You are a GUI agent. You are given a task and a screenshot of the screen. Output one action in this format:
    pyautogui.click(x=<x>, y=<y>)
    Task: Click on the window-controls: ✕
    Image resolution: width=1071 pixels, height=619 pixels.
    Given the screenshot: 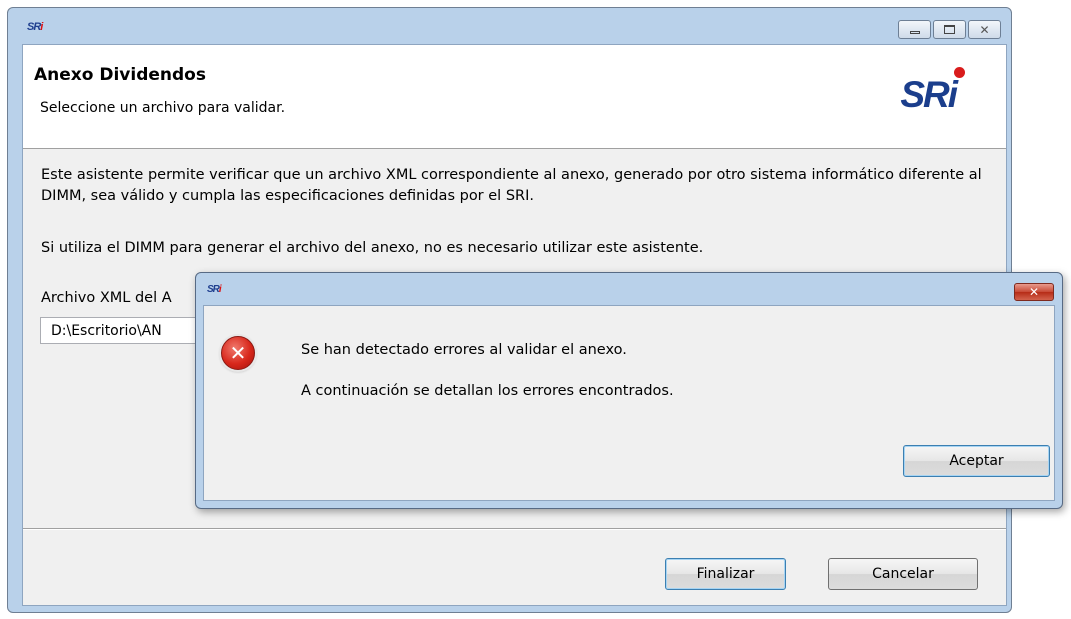 What is the action you would take?
    pyautogui.click(x=949, y=29)
    